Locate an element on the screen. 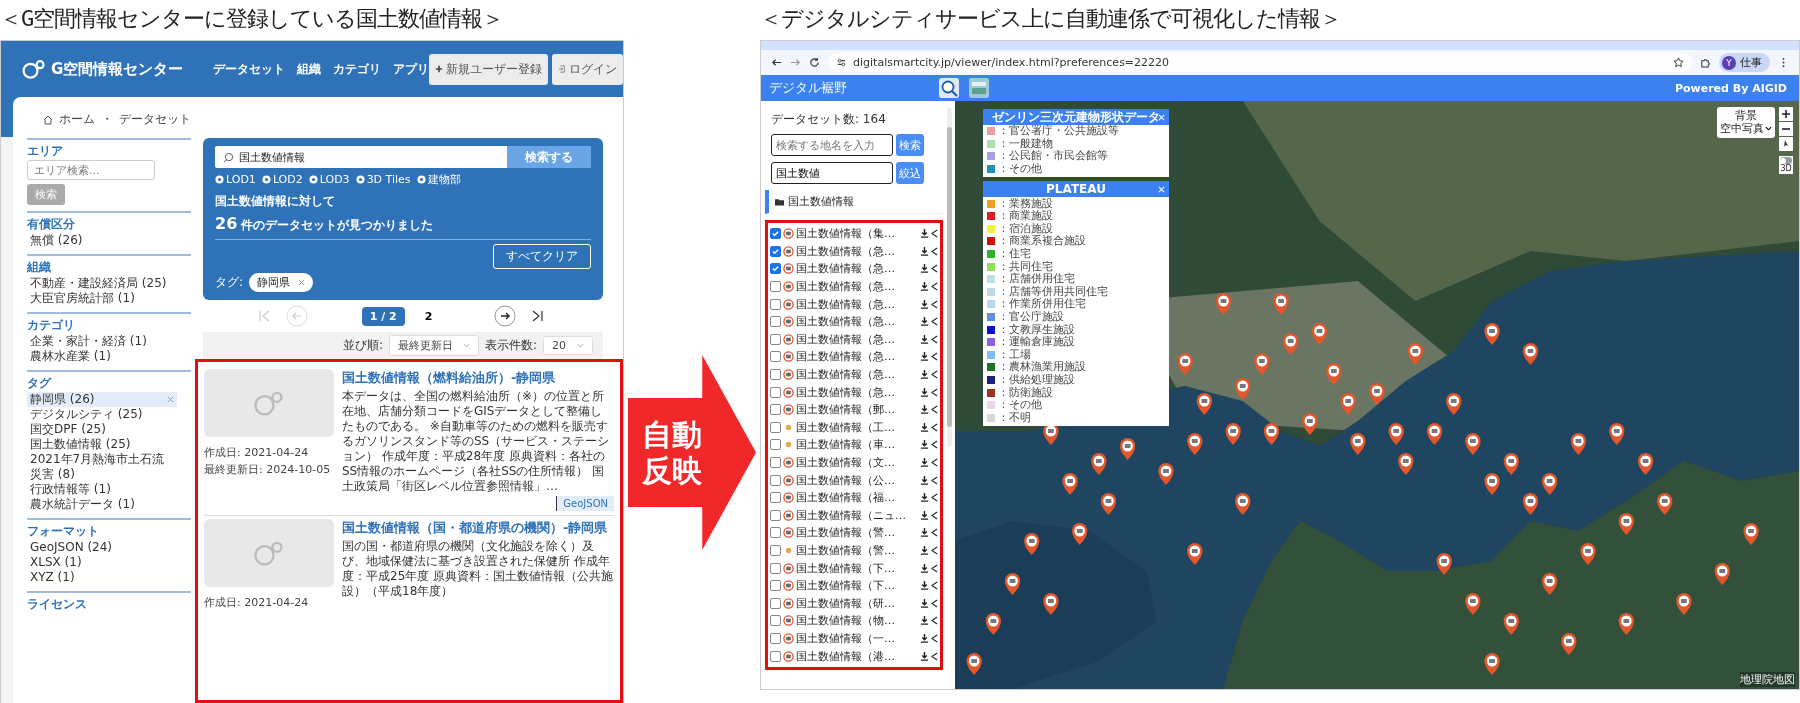 This screenshot has height=703, width=1800. sort-select: 最終更新日 is located at coordinates (433, 345).